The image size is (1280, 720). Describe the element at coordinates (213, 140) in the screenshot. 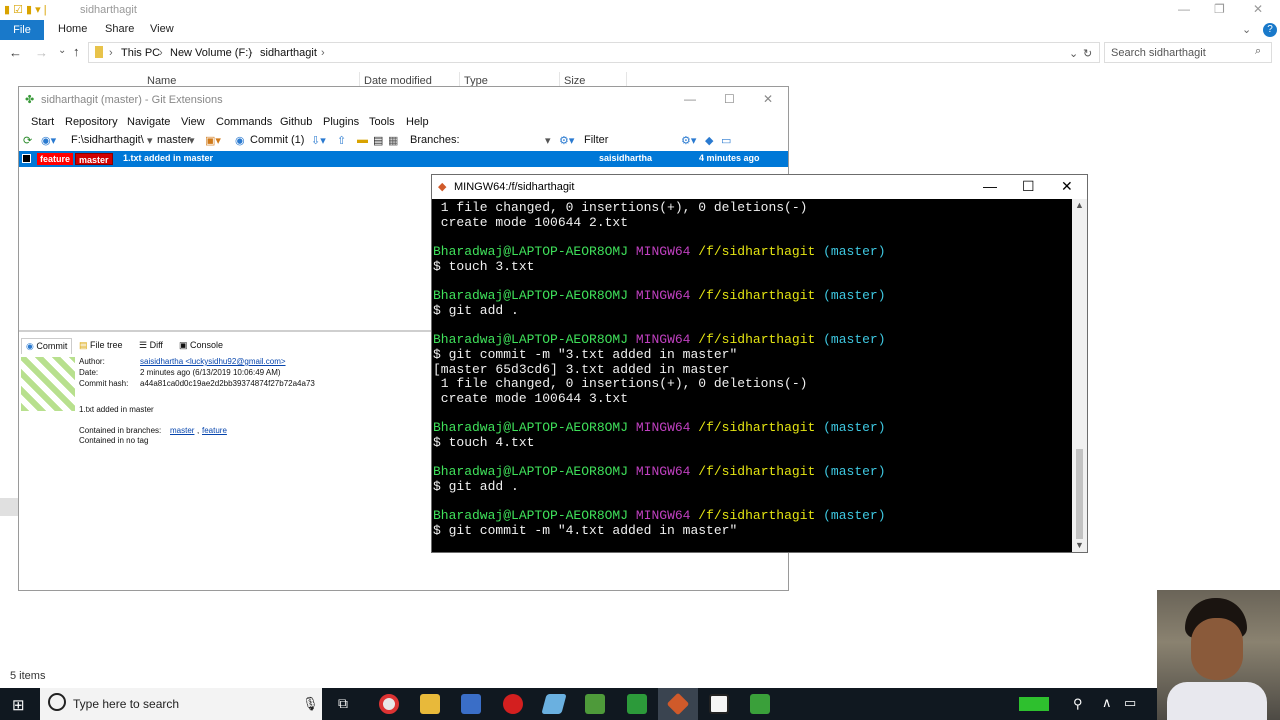

I see `stash-icon: ▣▾` at that location.